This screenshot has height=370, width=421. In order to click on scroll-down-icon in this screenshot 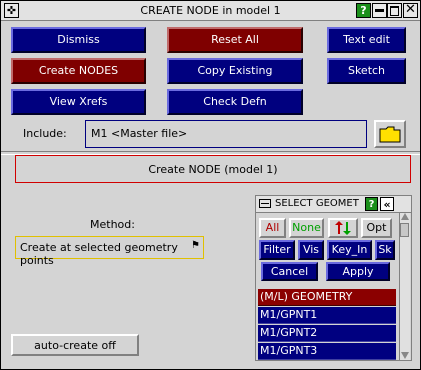, I will do `click(405, 355)`.